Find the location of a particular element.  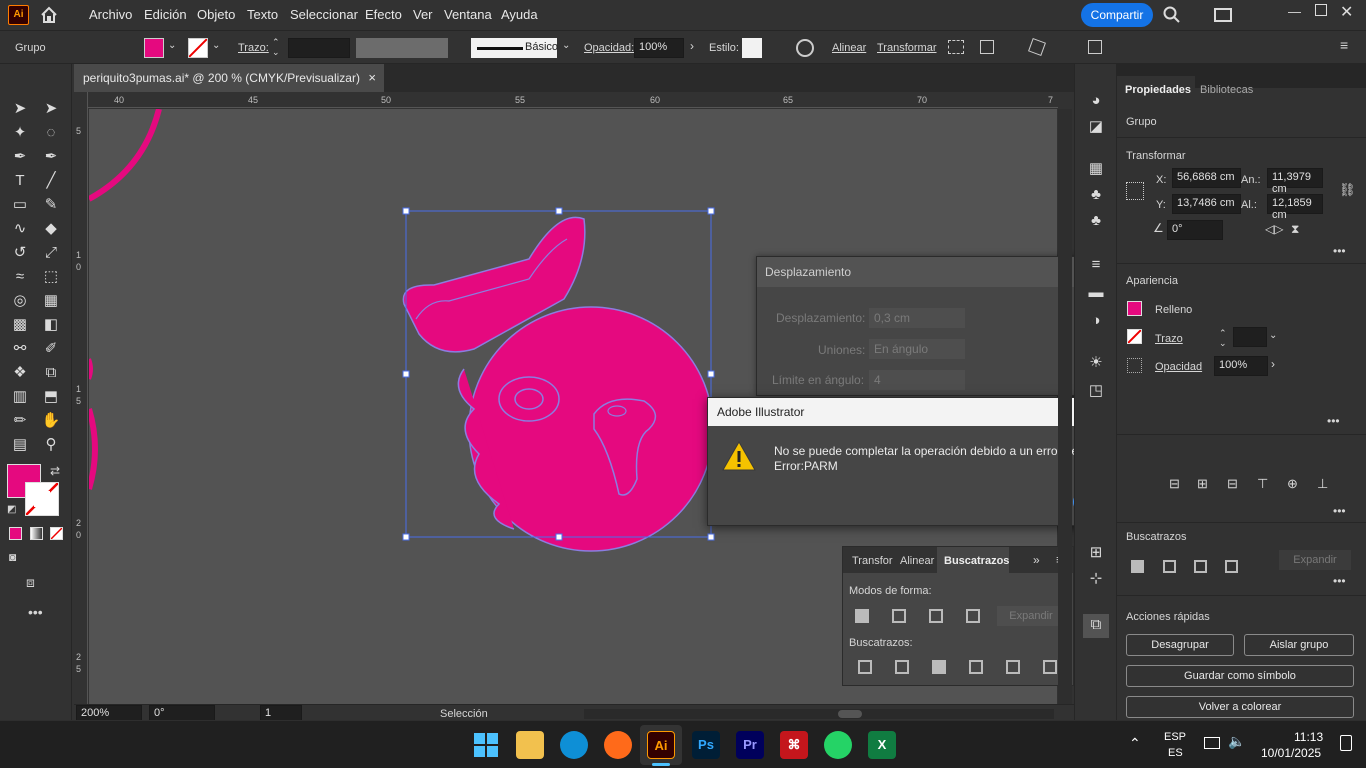

symbol-sprayer-icon: ❖ is located at coordinates (20, 373).